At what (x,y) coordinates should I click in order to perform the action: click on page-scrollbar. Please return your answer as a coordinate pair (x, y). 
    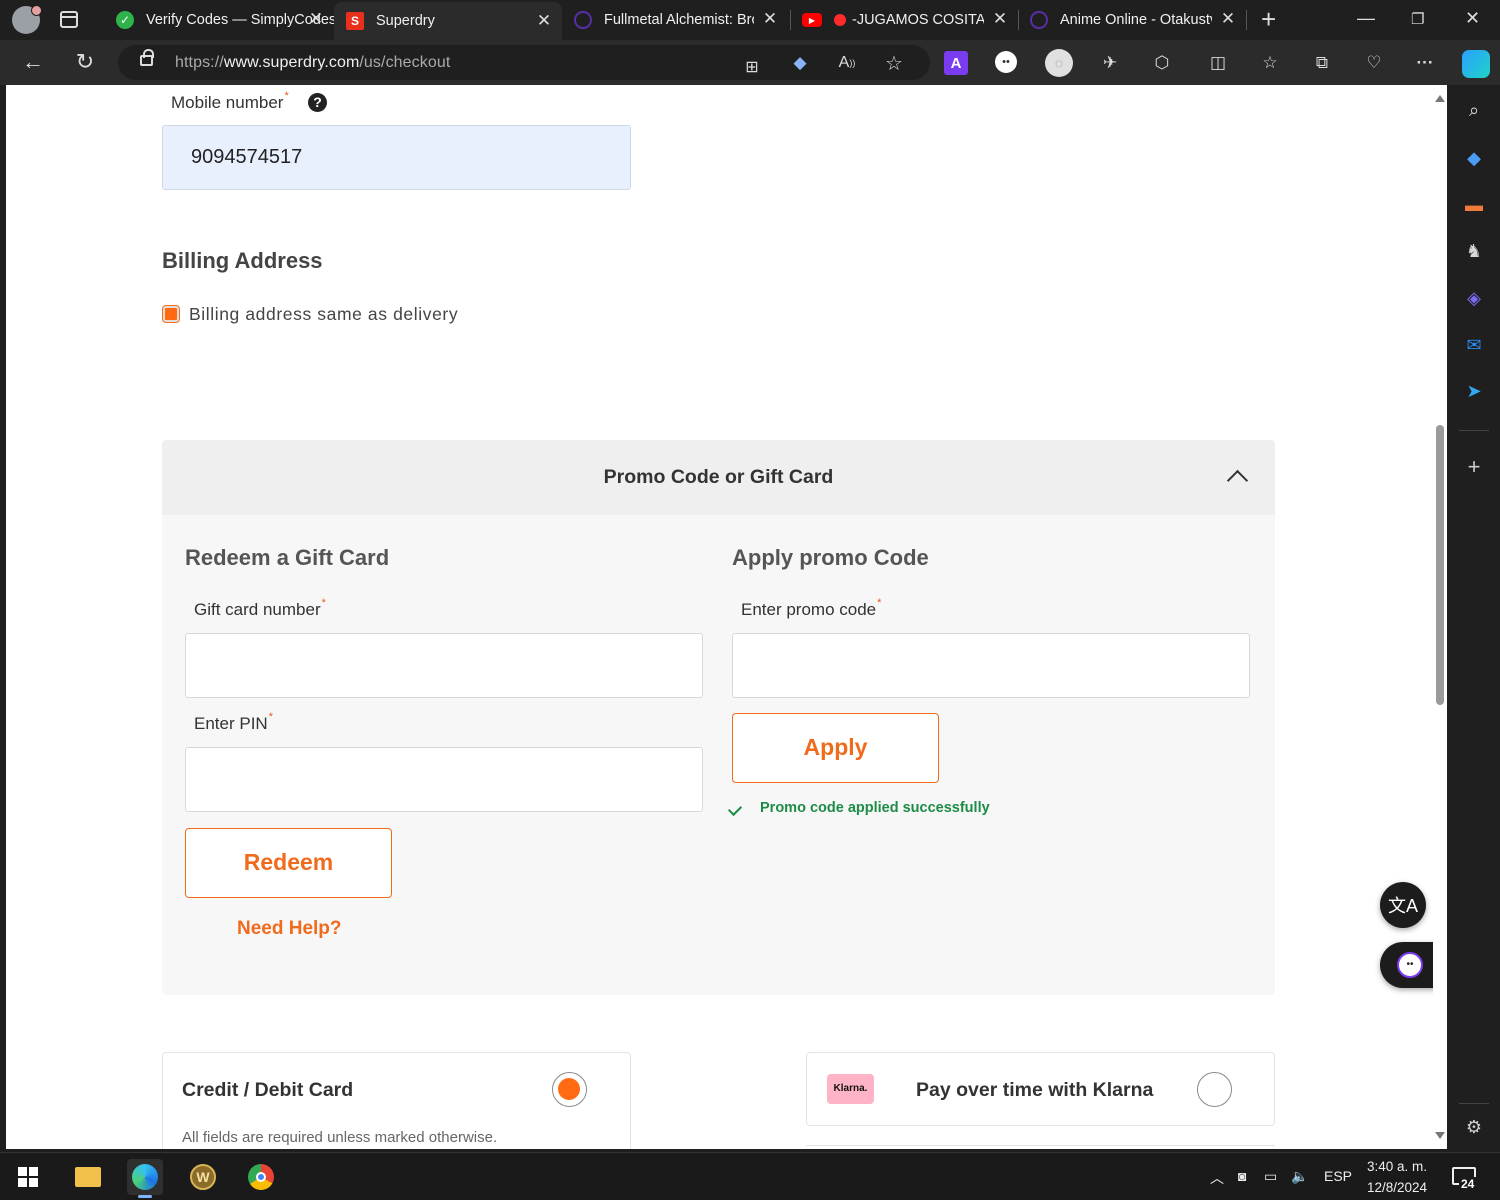
    Looking at the image, I should click on (1440, 617).